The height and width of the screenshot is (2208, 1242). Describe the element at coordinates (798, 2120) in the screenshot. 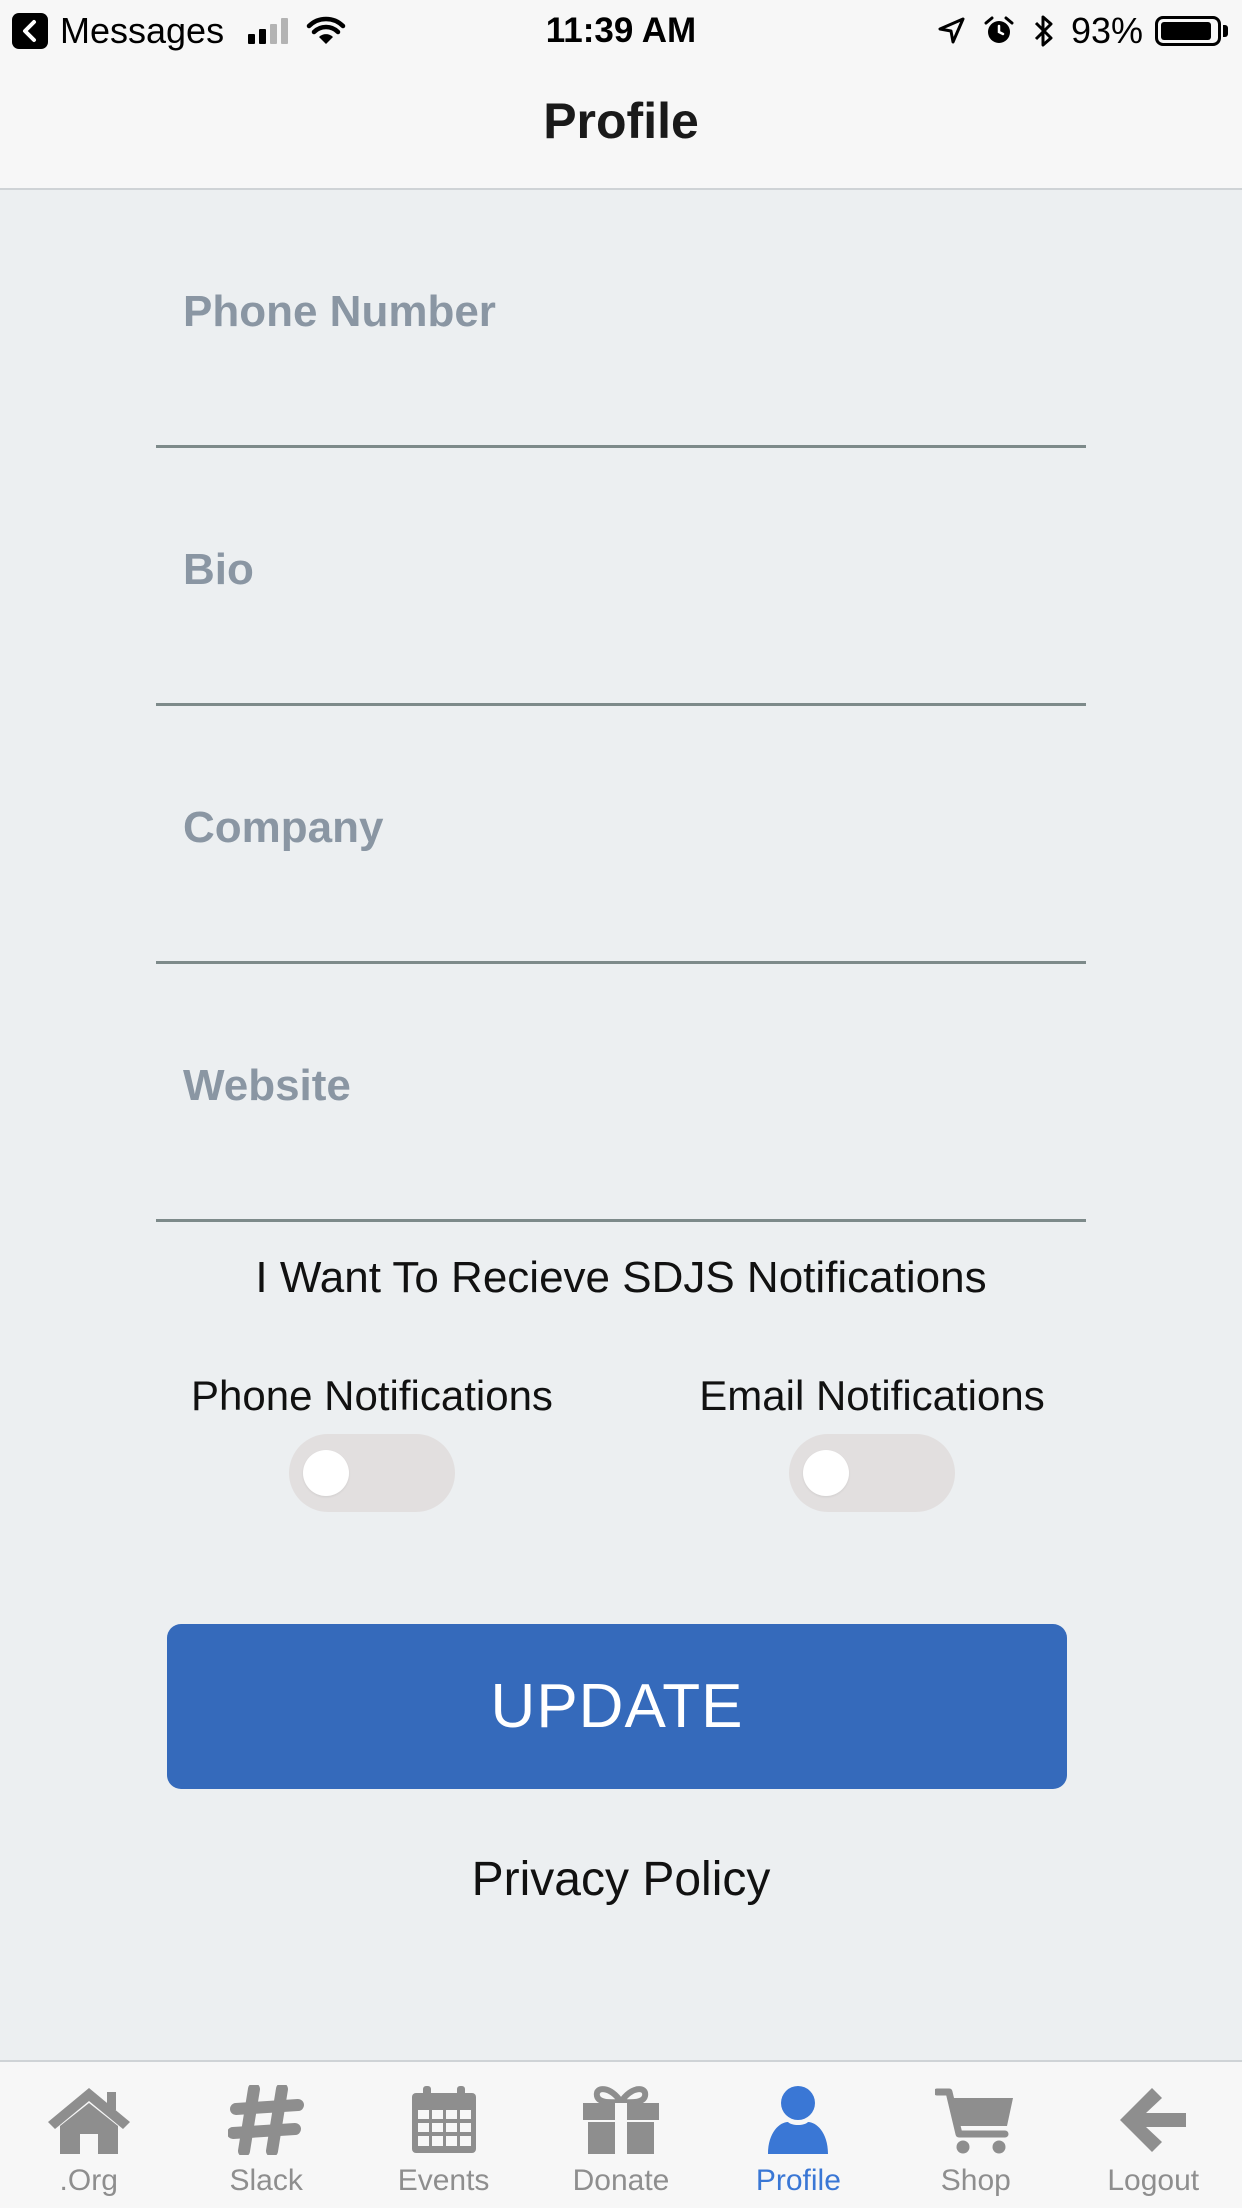

I see `user-icon` at that location.